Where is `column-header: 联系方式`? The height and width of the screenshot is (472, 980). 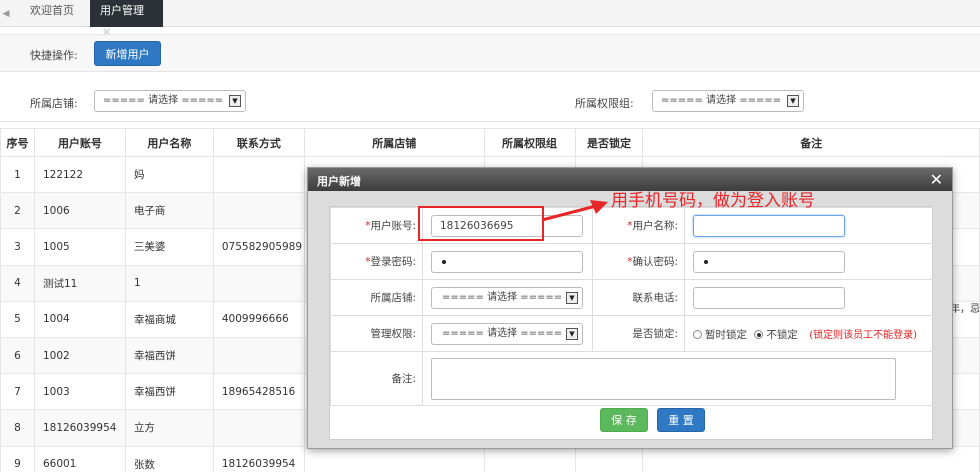 column-header: 联系方式 is located at coordinates (258, 142).